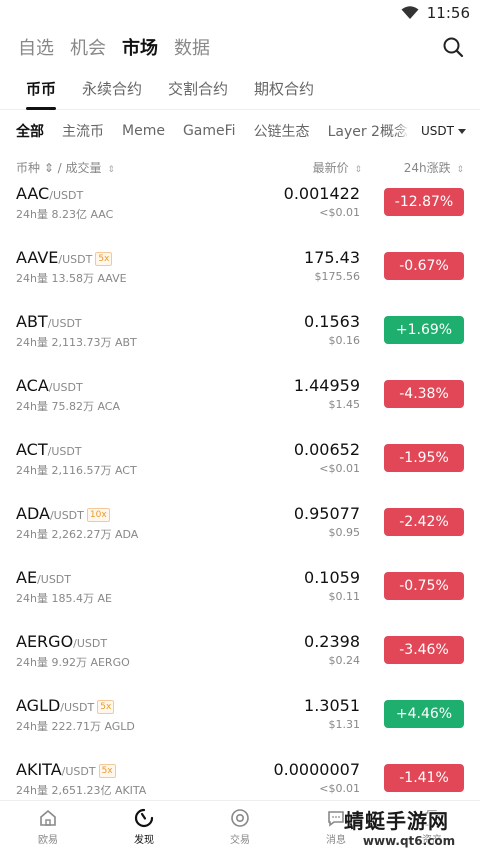 This screenshot has height=853, width=480. What do you see at coordinates (240, 827) in the screenshot?
I see `bottom-nav-trade: 交易` at bounding box center [240, 827].